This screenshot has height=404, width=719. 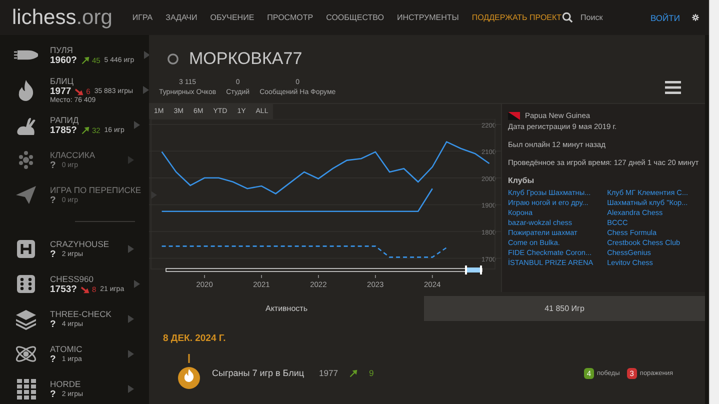 What do you see at coordinates (232, 17) in the screenshot?
I see `nav-link: ОБУЧЕНИЕ` at bounding box center [232, 17].